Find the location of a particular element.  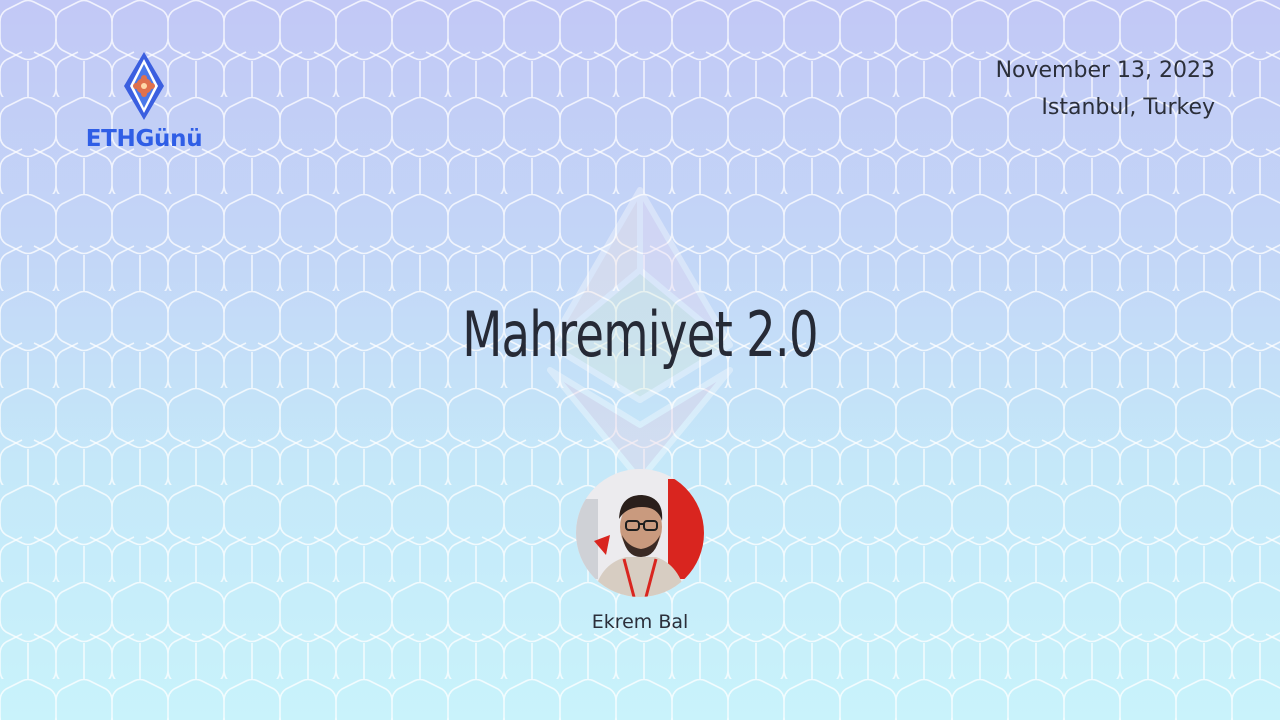

event-location: Istanbul, Turkey is located at coordinates (1128, 107).